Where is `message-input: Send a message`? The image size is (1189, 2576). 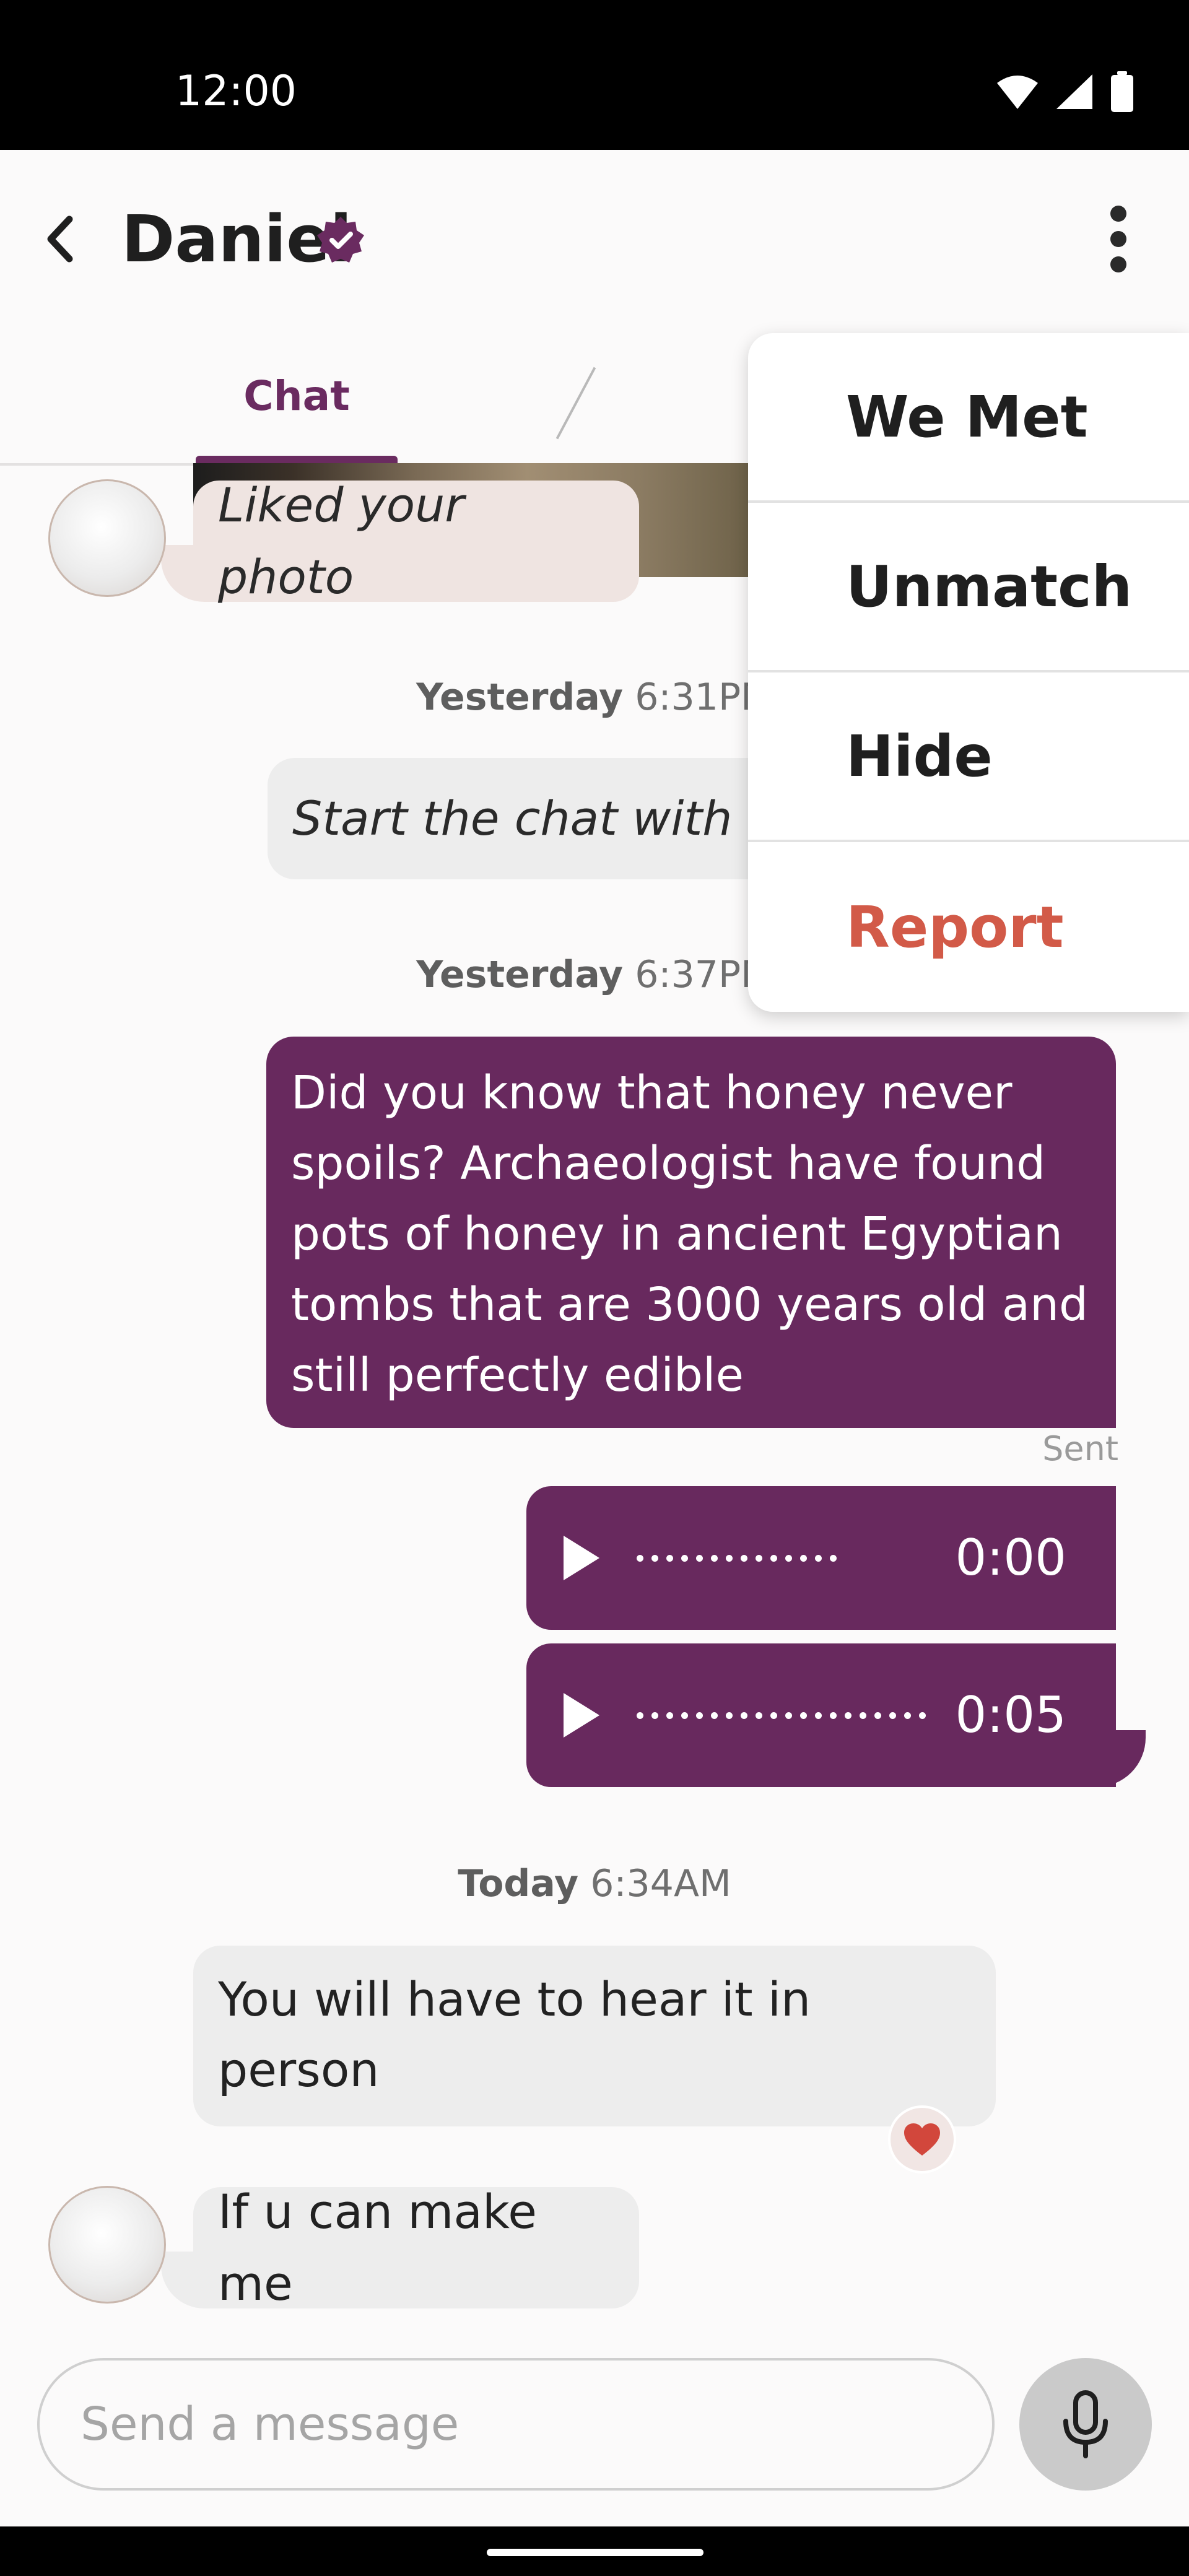 message-input: Send a message is located at coordinates (516, 2424).